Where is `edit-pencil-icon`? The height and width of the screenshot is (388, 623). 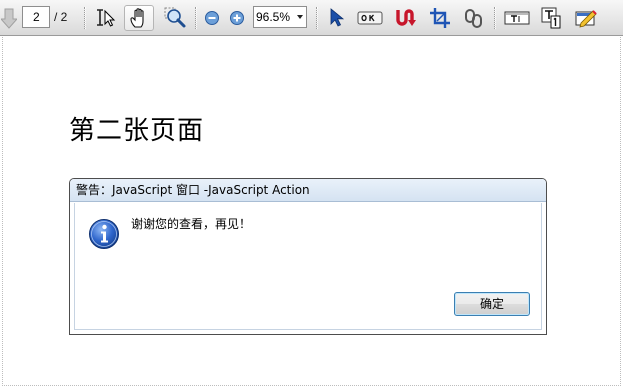
edit-pencil-icon is located at coordinates (586, 19).